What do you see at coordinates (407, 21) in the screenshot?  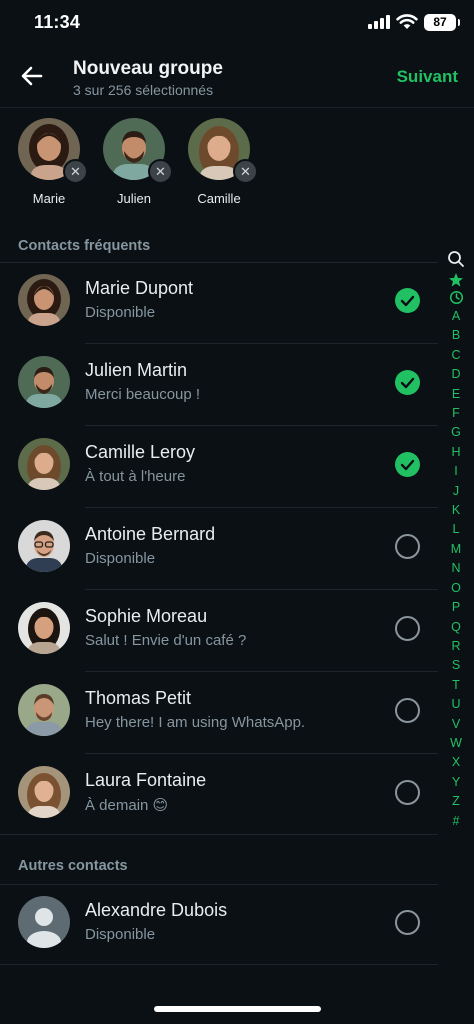 I see `wifi-icon` at bounding box center [407, 21].